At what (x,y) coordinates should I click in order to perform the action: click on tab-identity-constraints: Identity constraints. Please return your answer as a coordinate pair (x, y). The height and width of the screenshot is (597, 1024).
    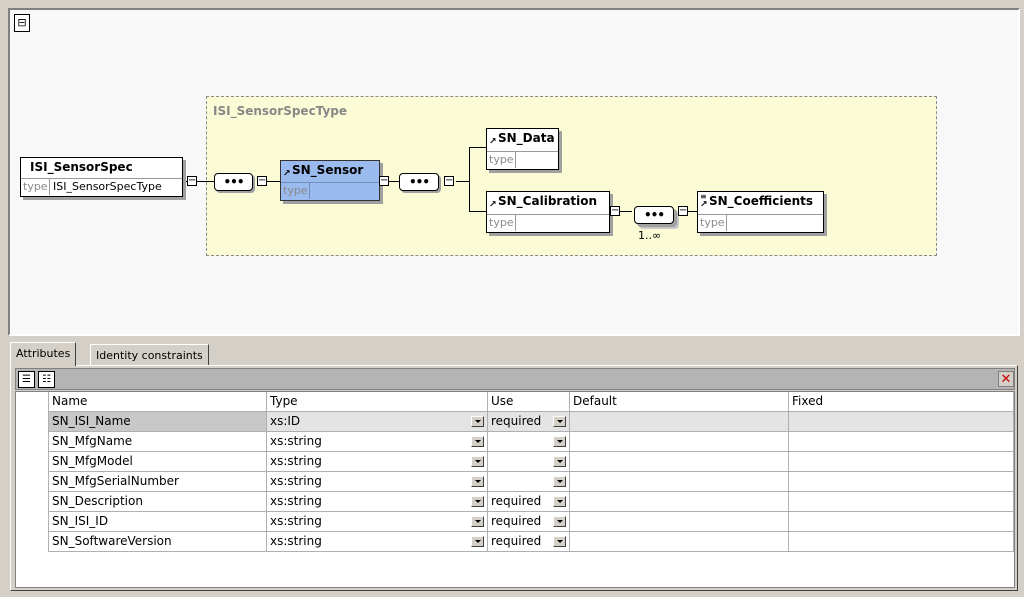
    Looking at the image, I should click on (149, 354).